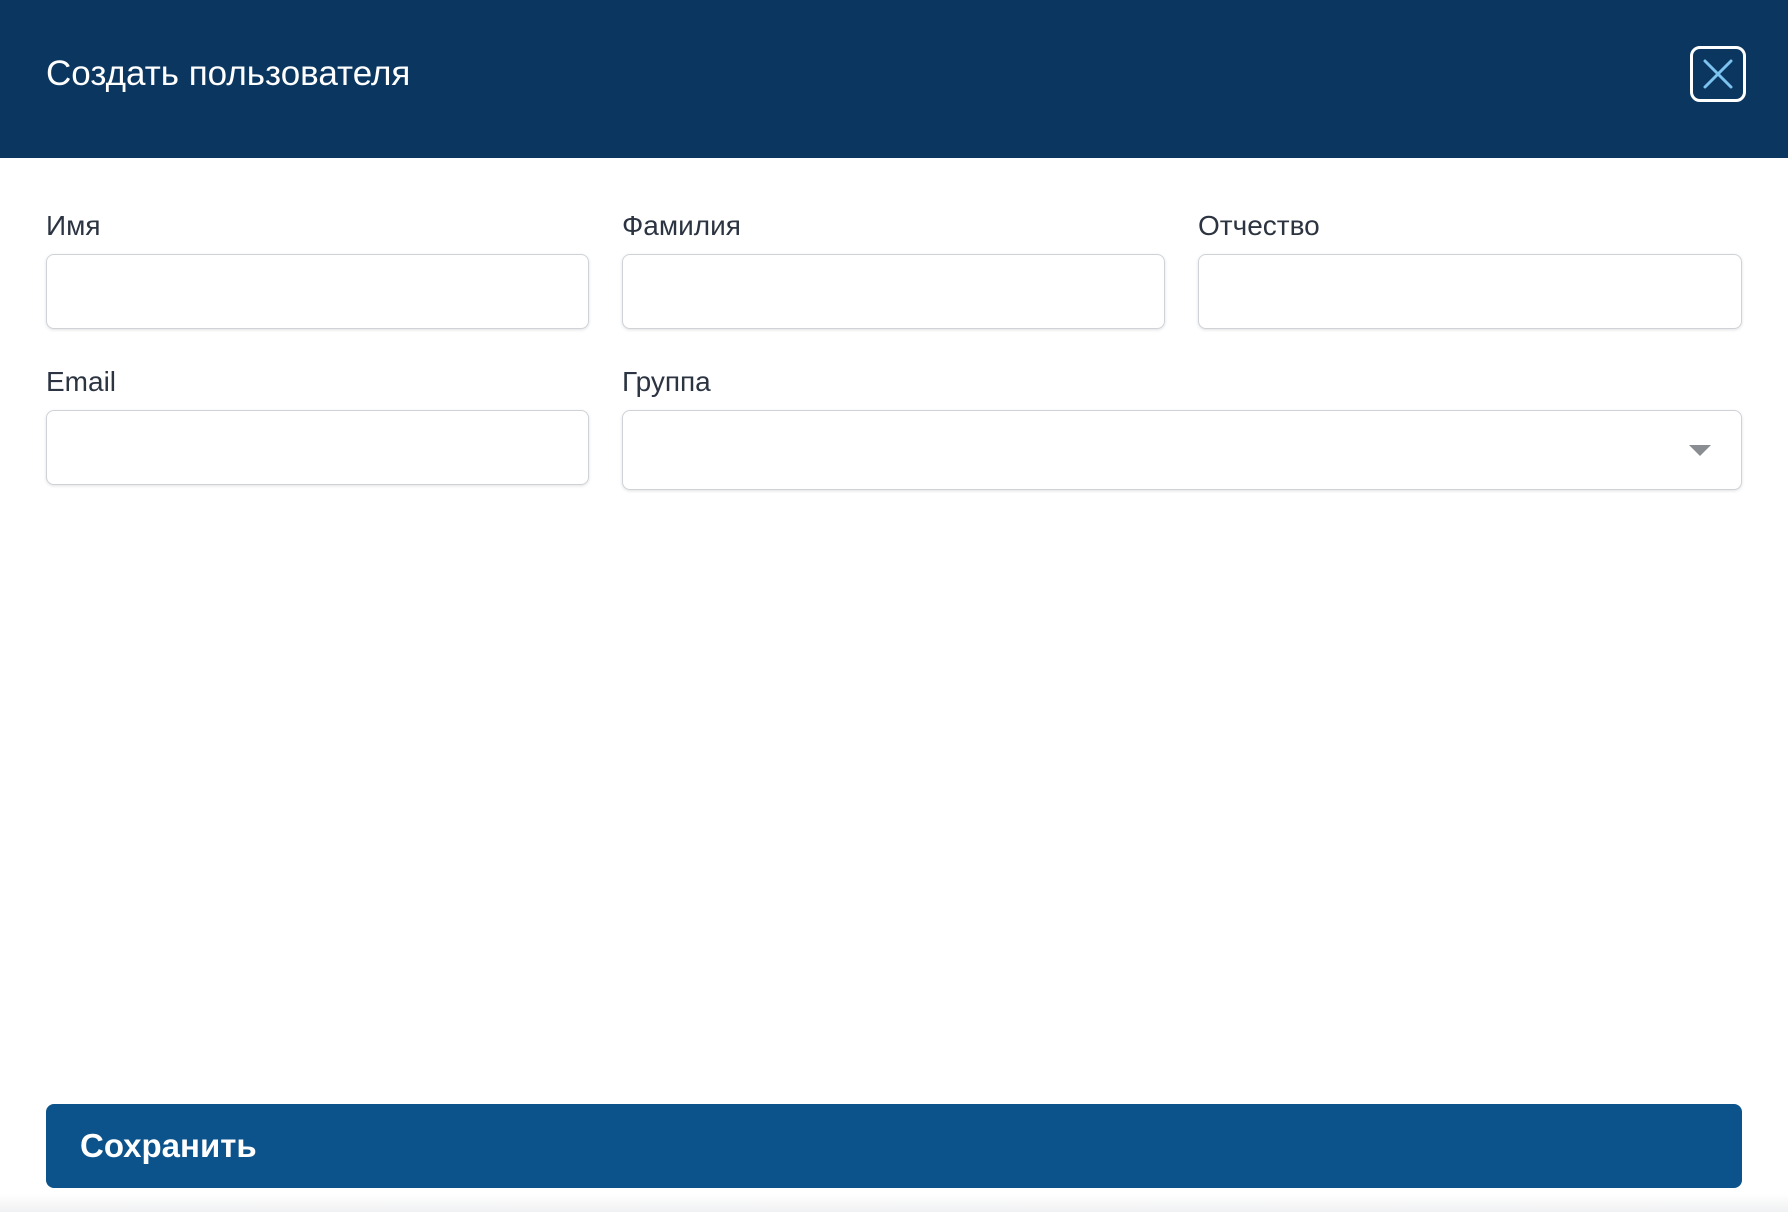 The height and width of the screenshot is (1212, 1788). Describe the element at coordinates (893, 291) in the screenshot. I see `last-name-input` at that location.